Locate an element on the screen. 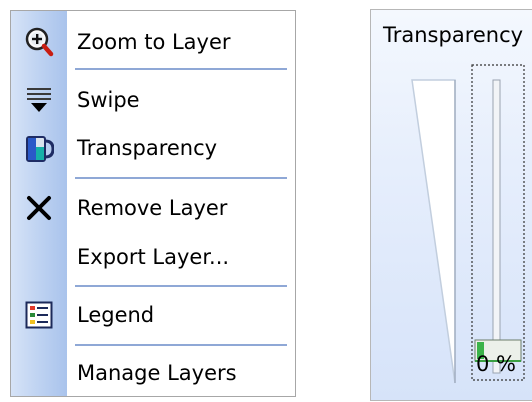 The width and height of the screenshot is (532, 402). menu-item-label: Manage Layers is located at coordinates (157, 373).